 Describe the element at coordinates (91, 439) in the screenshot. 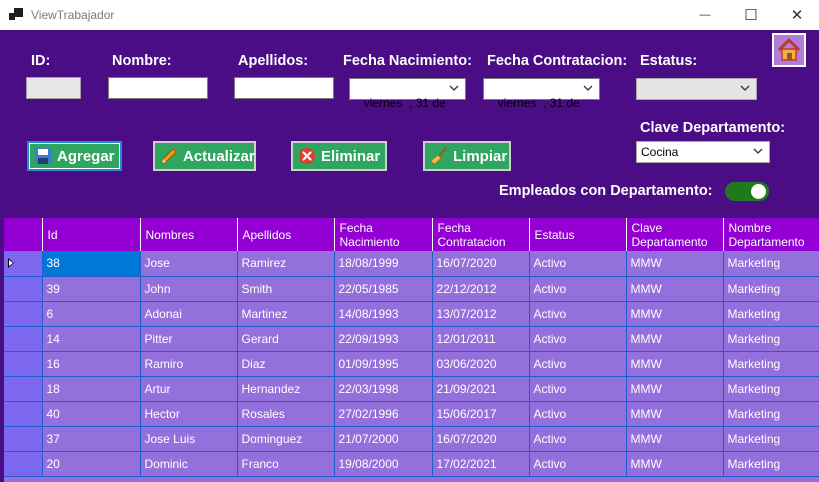

I see `table-cell: 37` at that location.